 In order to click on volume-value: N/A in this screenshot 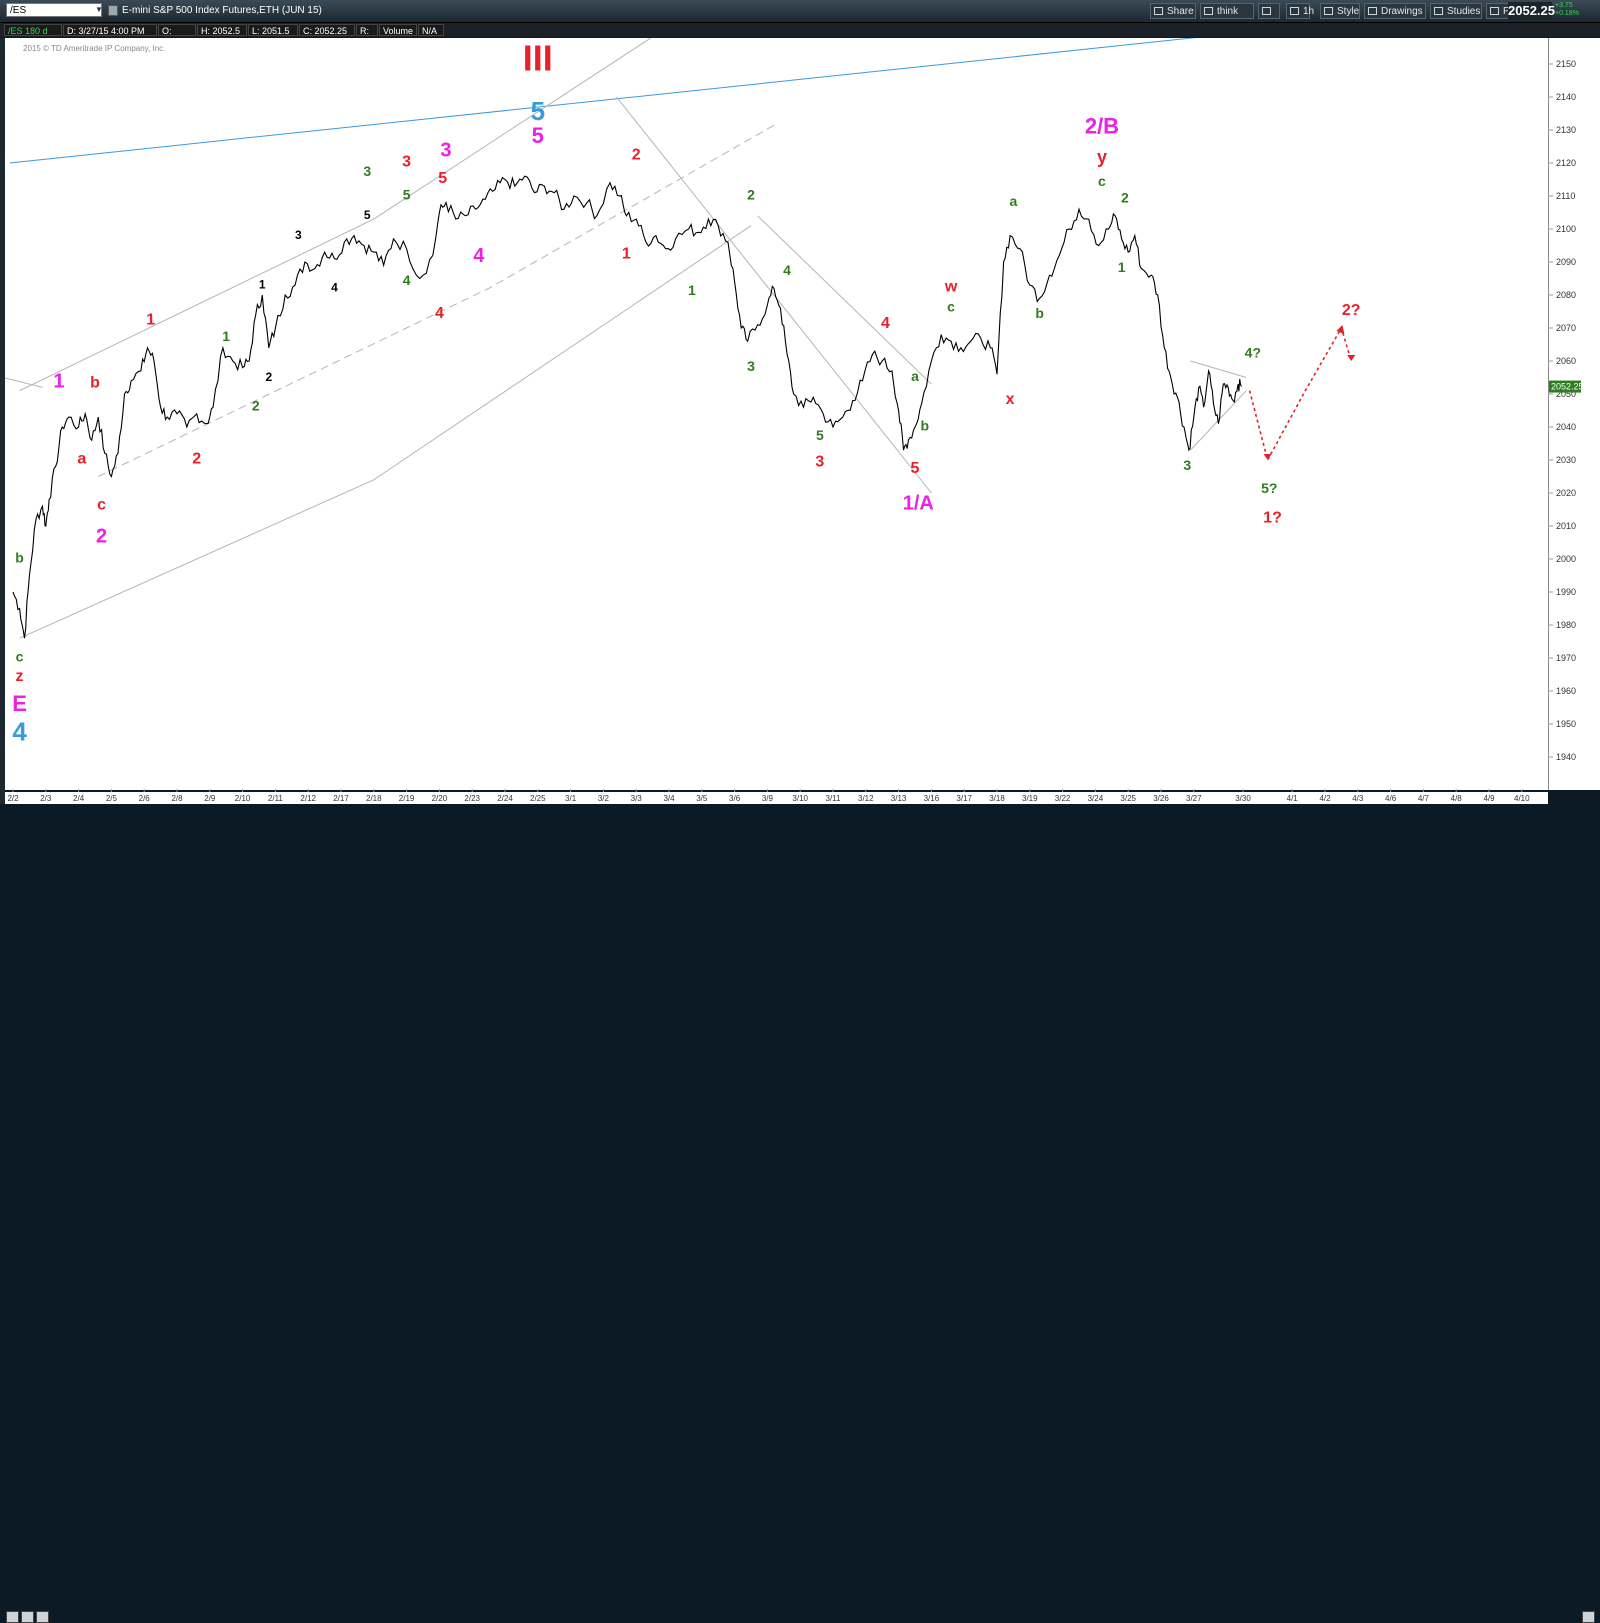, I will do `click(431, 30)`.